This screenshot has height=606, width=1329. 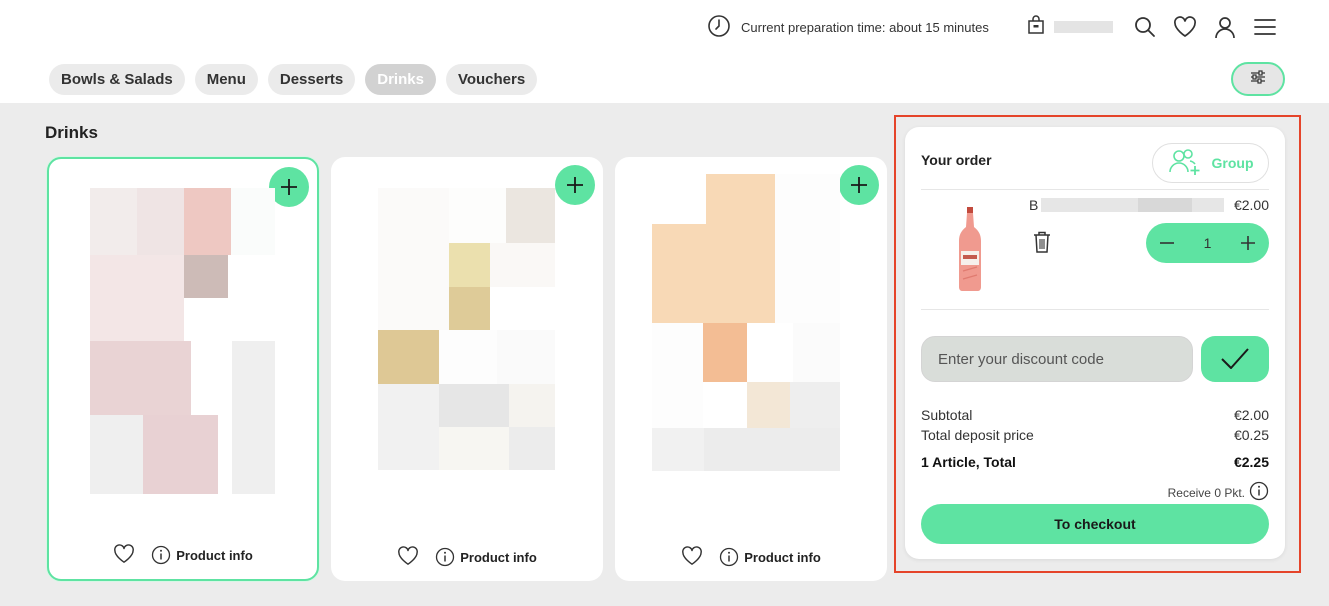 What do you see at coordinates (1095, 435) in the screenshot?
I see `deposit-row: Total deposit price €0.25` at bounding box center [1095, 435].